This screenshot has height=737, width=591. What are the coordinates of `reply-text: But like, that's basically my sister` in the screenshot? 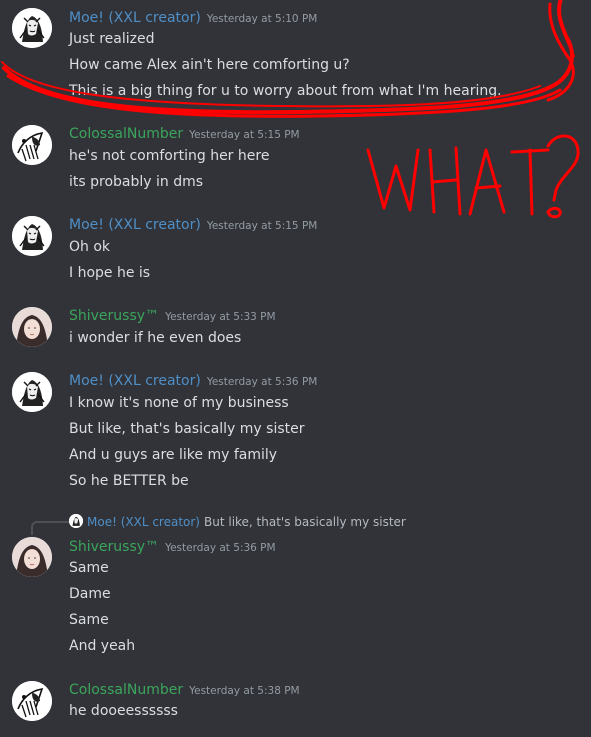 It's located at (305, 522).